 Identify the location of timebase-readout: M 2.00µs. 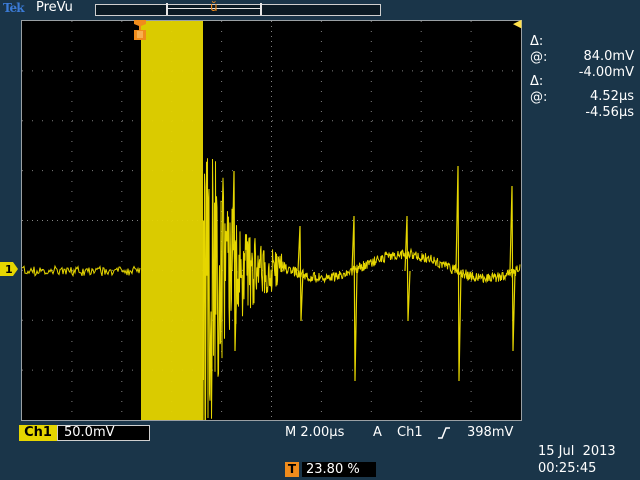
(314, 432).